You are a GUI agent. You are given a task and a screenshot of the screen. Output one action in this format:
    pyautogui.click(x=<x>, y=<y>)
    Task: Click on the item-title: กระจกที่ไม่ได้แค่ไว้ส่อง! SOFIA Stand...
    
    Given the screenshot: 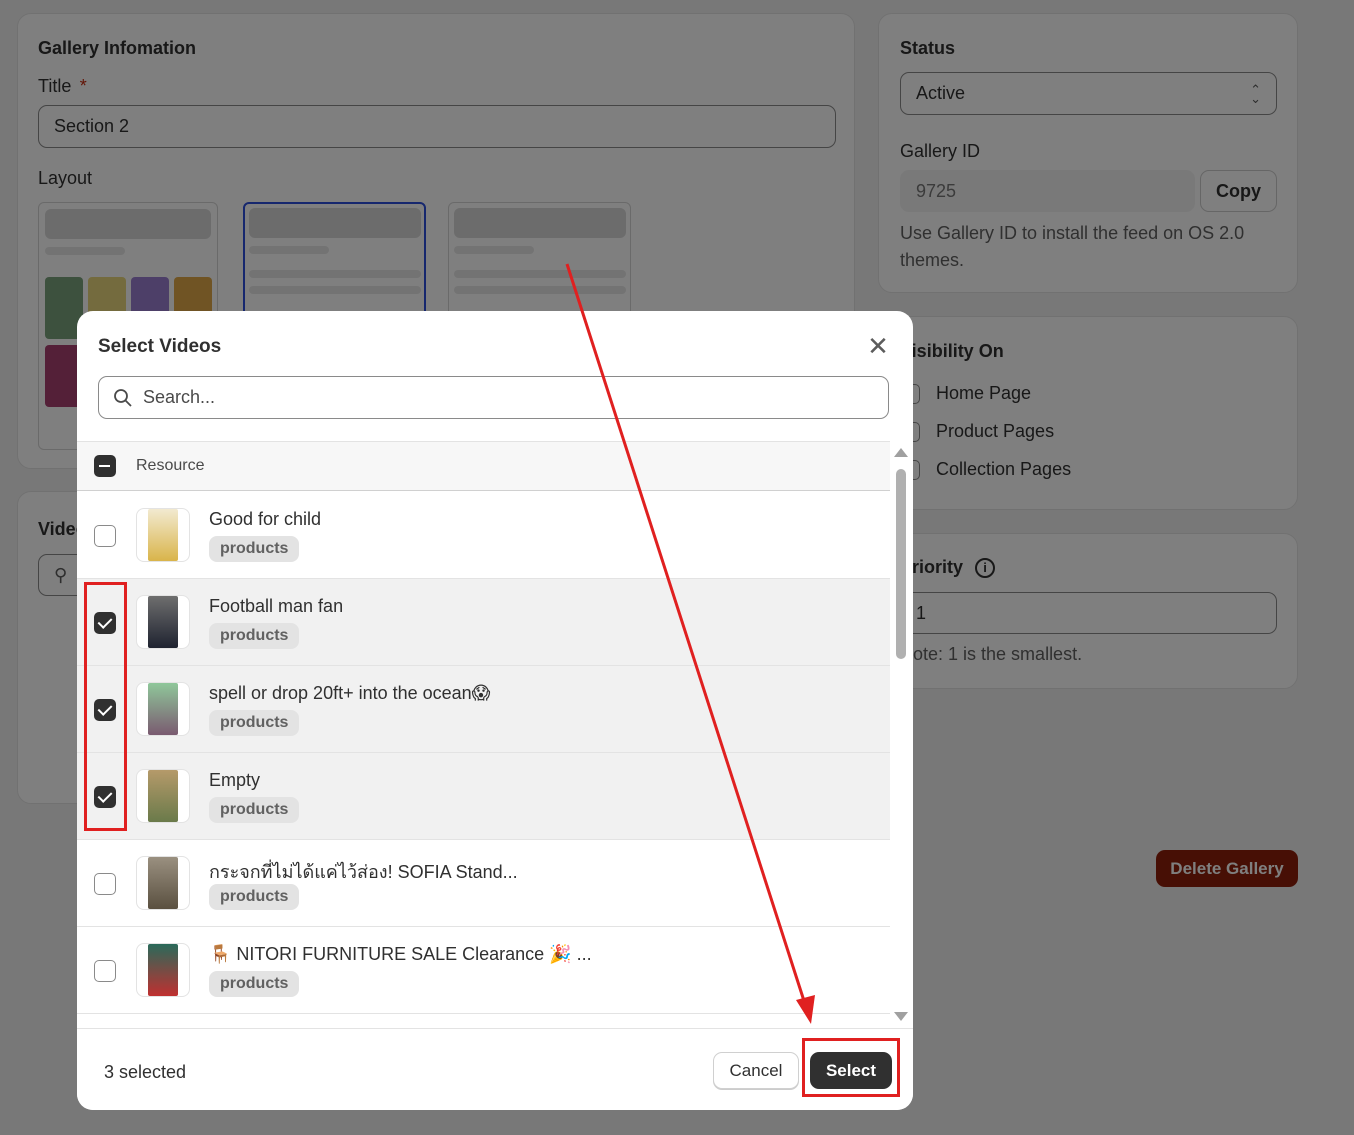 What is the action you would take?
    pyautogui.click(x=363, y=872)
    